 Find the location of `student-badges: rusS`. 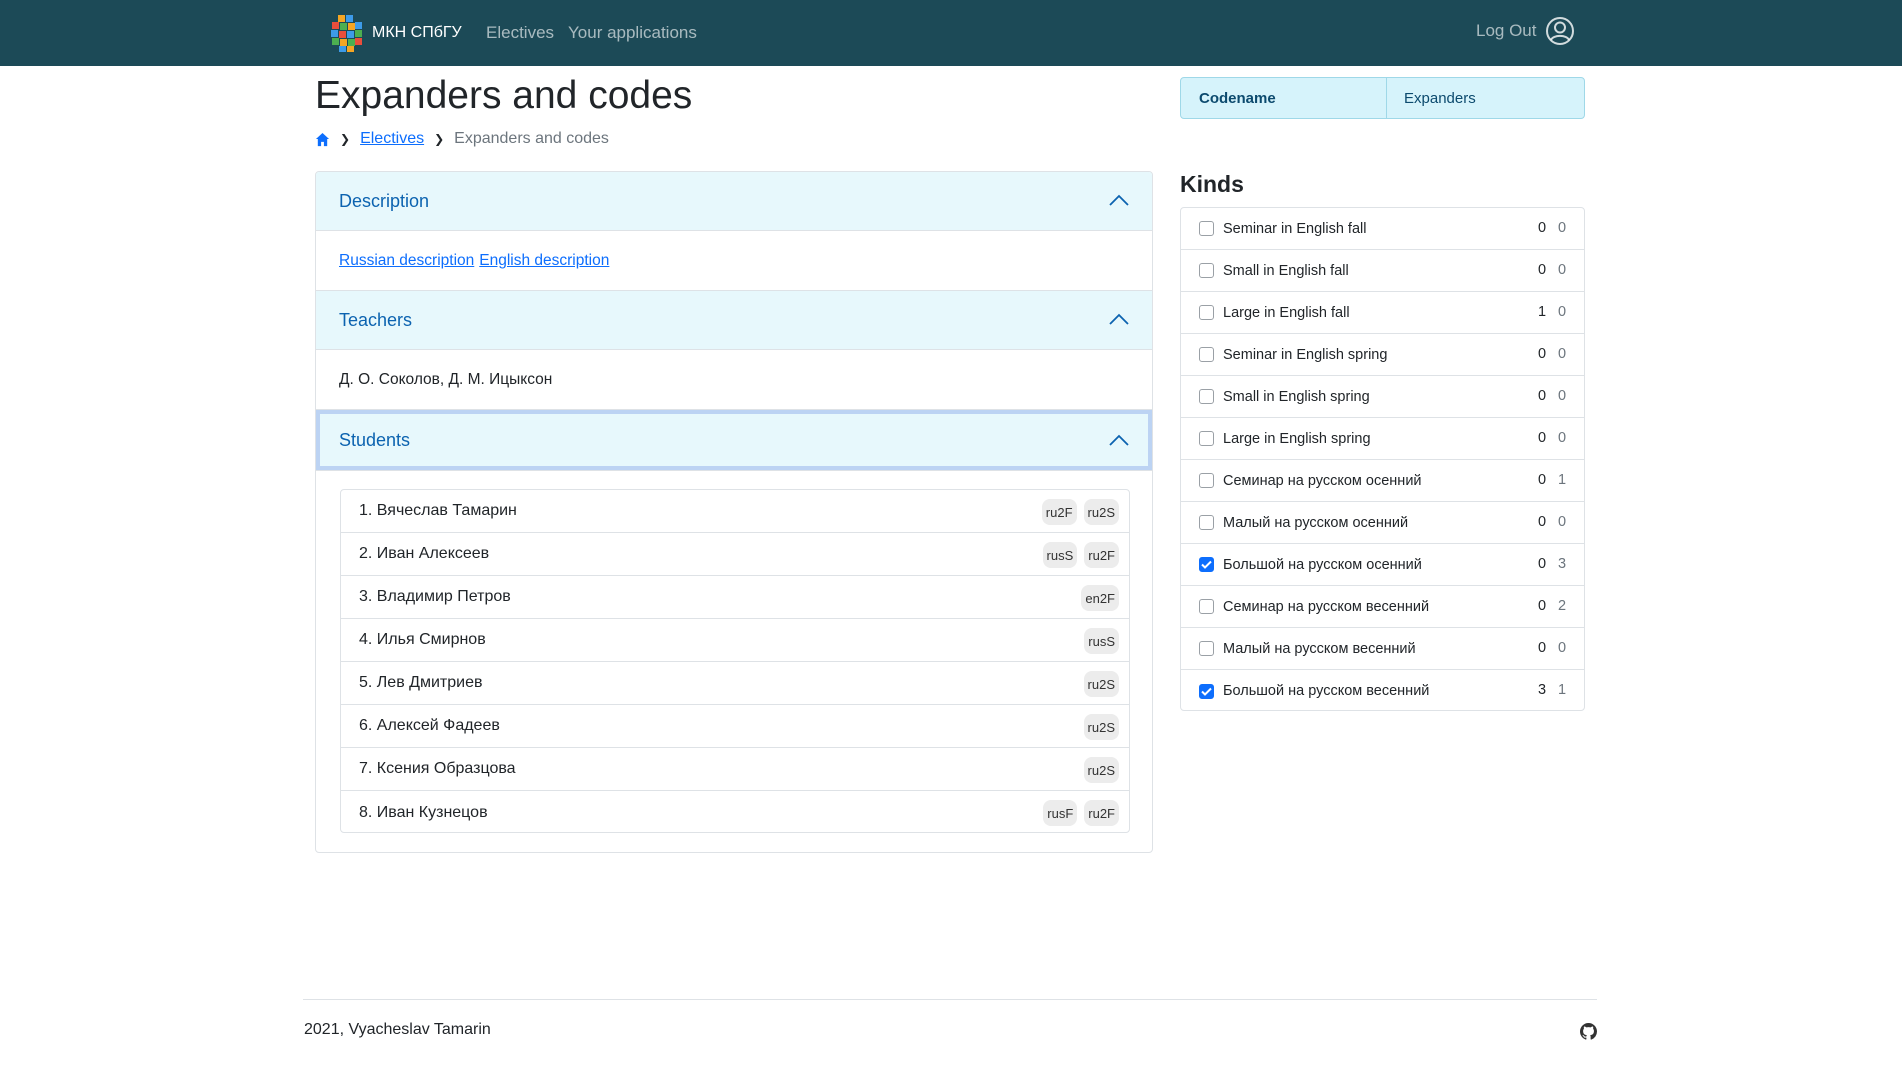

student-badges: rusS is located at coordinates (1101, 641).